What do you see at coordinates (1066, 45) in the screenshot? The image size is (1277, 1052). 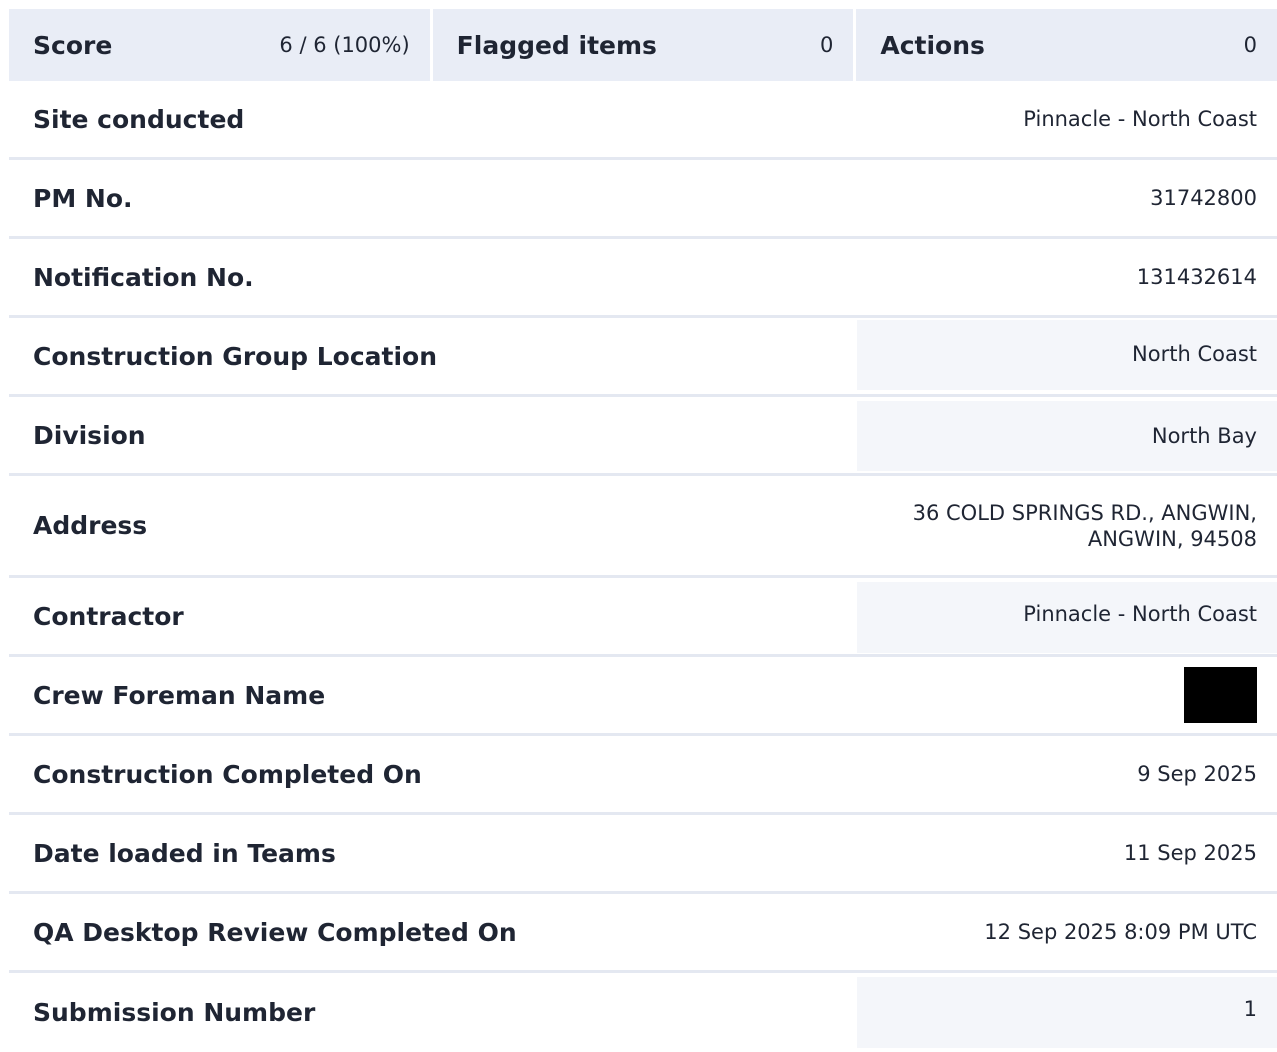 I see `actions-summary: Actions 0` at bounding box center [1066, 45].